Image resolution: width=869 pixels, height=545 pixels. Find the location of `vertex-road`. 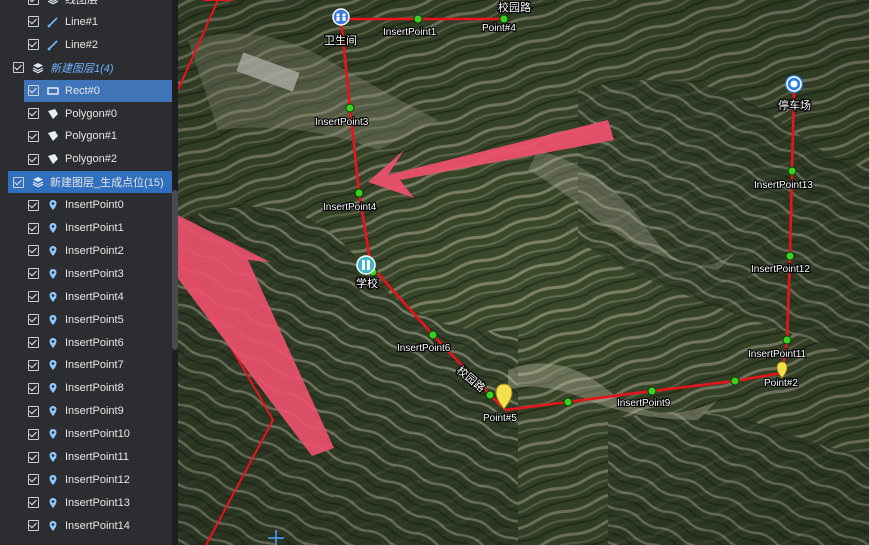

vertex-road is located at coordinates (490, 395).